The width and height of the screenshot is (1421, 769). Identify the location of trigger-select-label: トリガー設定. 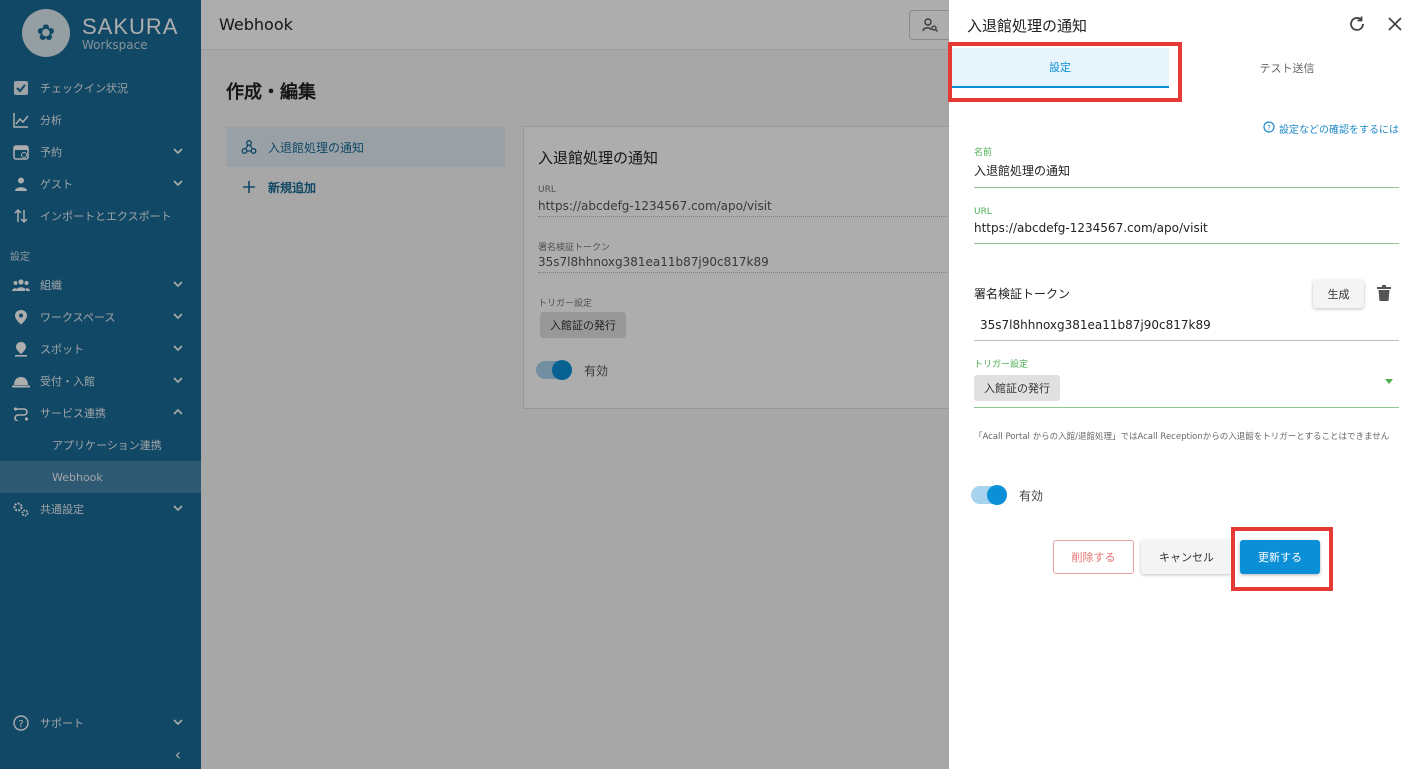
(1001, 365).